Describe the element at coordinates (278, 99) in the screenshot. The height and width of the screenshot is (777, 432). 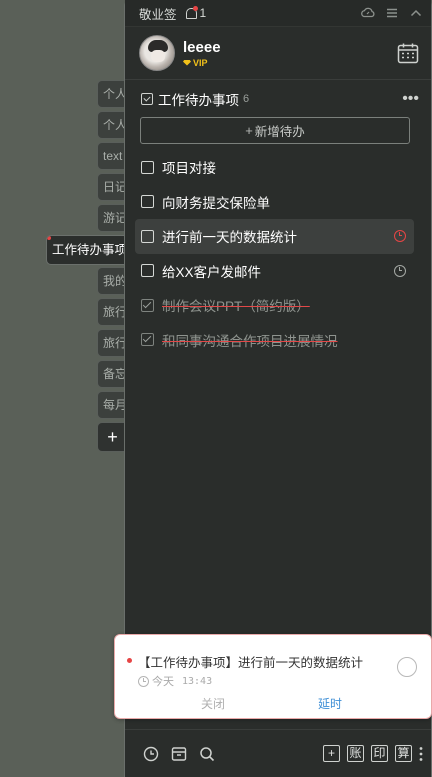
I see `list-header: 工作待办事项 6 •••` at that location.